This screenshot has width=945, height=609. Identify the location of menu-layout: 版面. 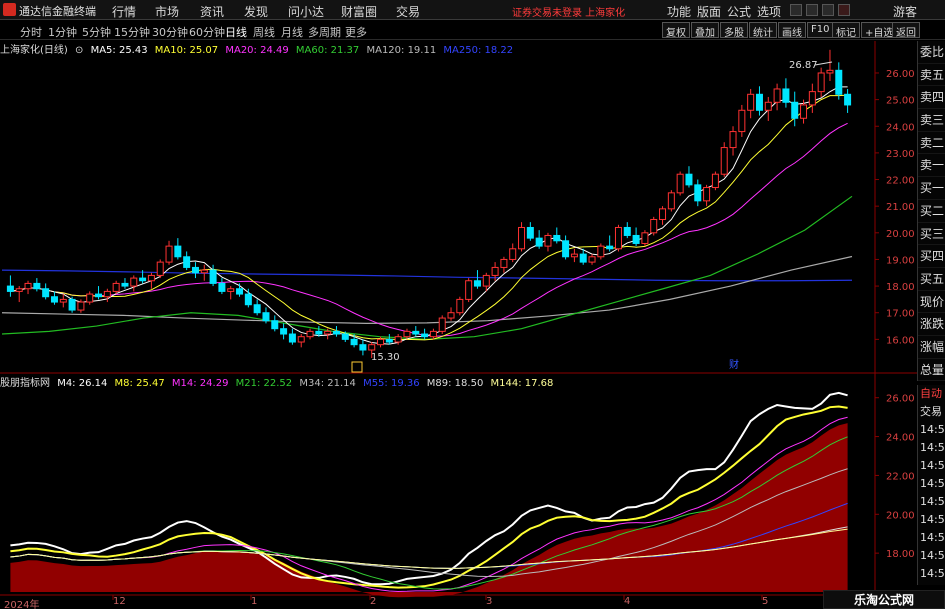
(709, 11).